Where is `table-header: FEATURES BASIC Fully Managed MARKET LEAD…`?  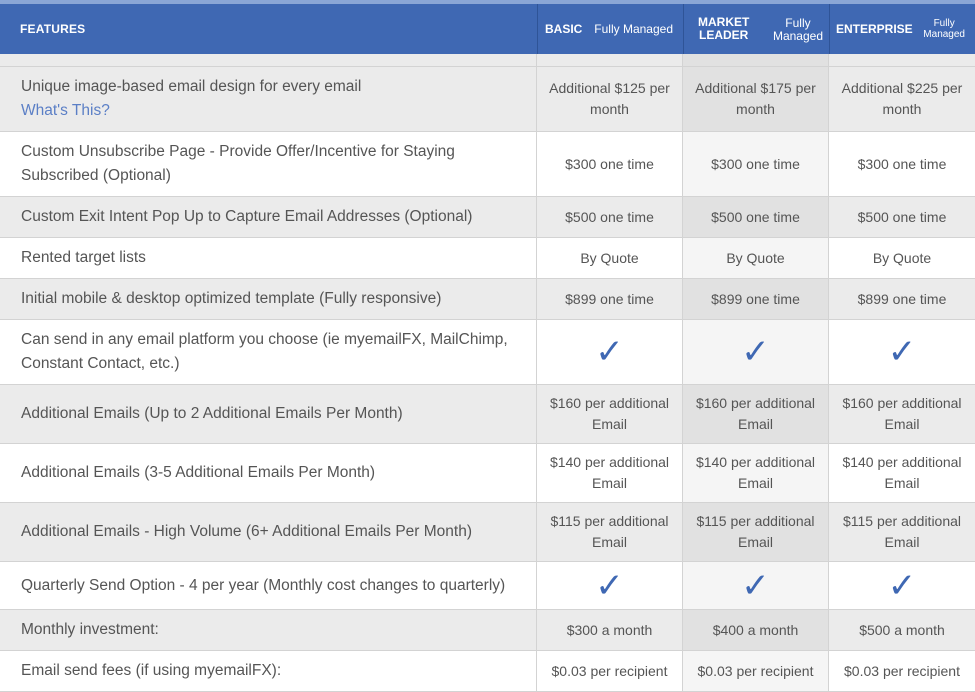
table-header: FEATURES BASIC Fully Managed MARKET LEAD… is located at coordinates (487, 29).